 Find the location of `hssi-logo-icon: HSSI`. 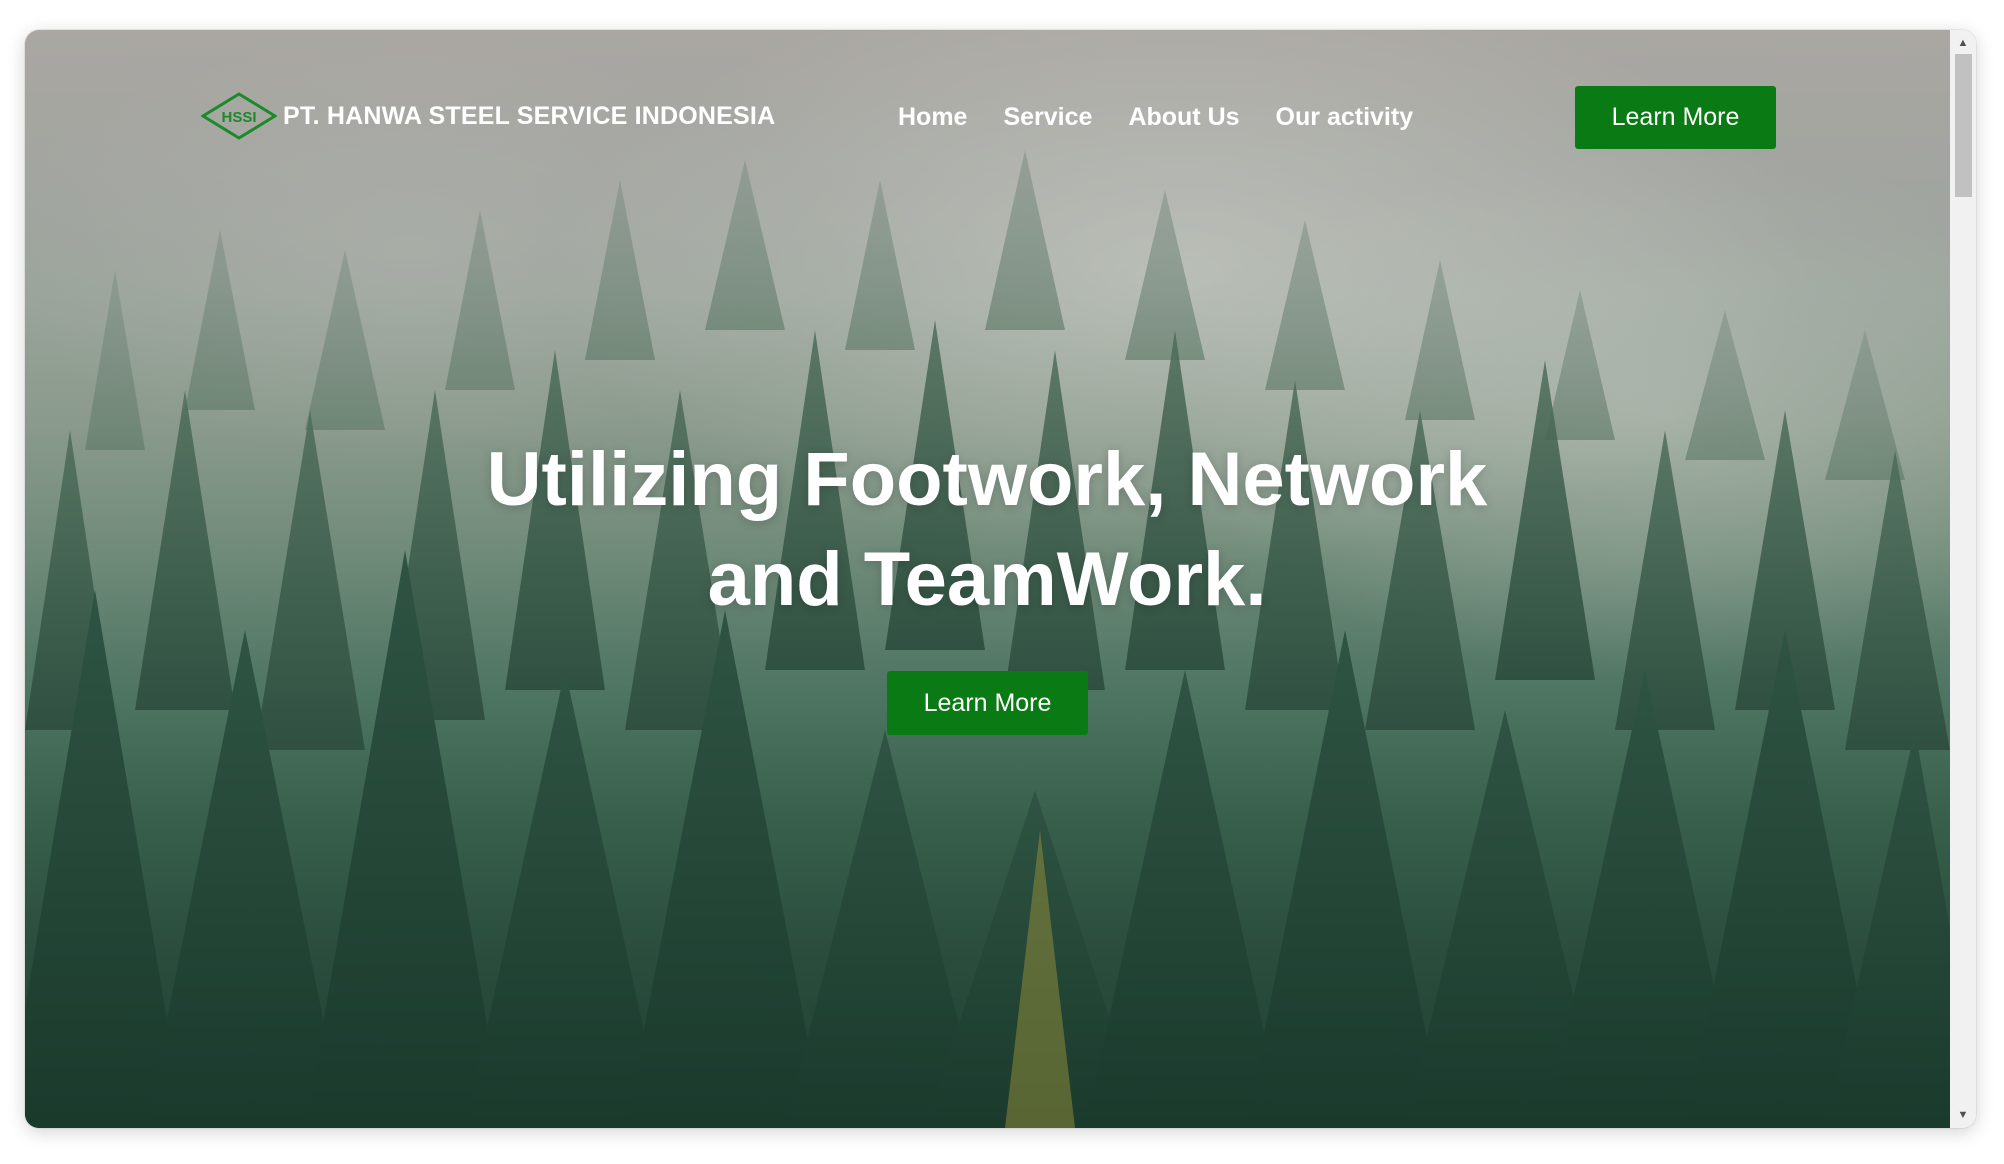

hssi-logo-icon: HSSI is located at coordinates (239, 116).